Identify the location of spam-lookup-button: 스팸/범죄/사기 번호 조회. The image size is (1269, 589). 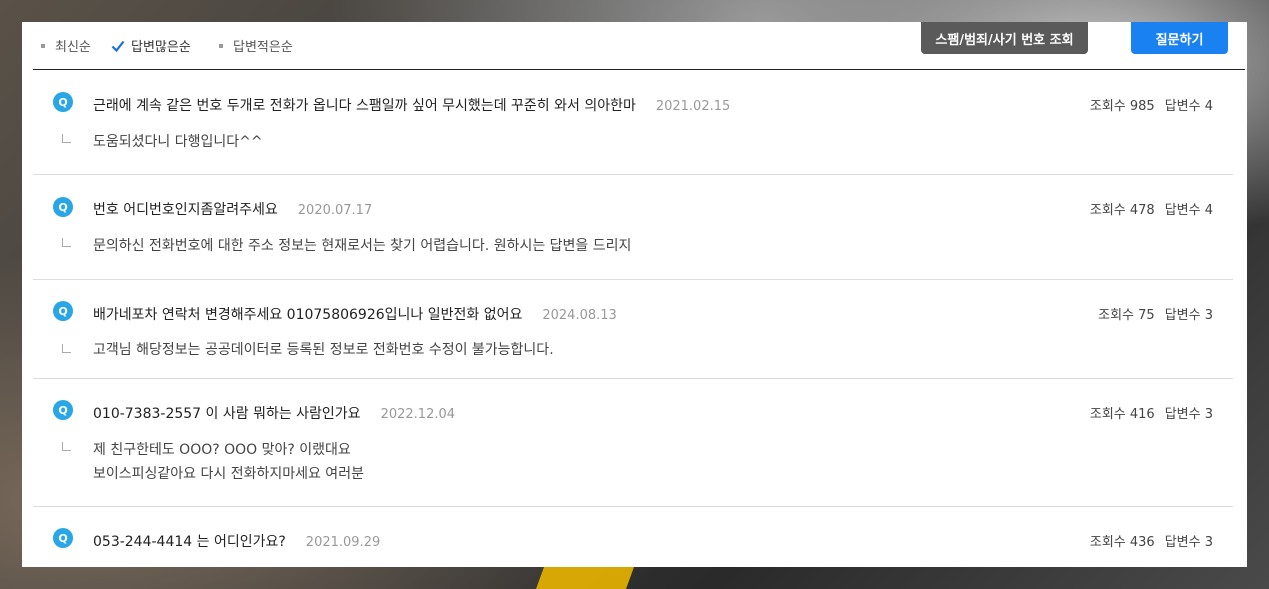
(1004, 38).